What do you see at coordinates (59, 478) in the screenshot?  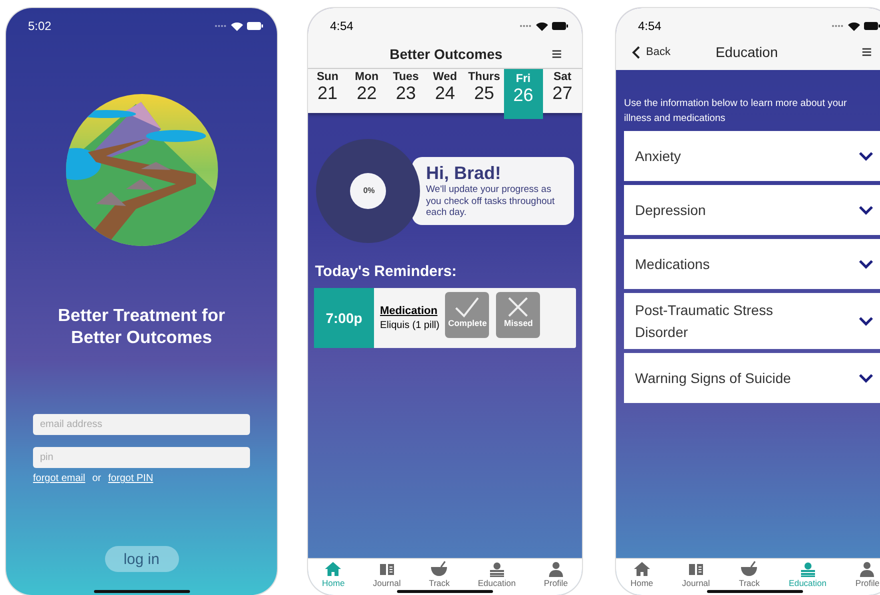 I see `forgot-link: forgot email` at bounding box center [59, 478].